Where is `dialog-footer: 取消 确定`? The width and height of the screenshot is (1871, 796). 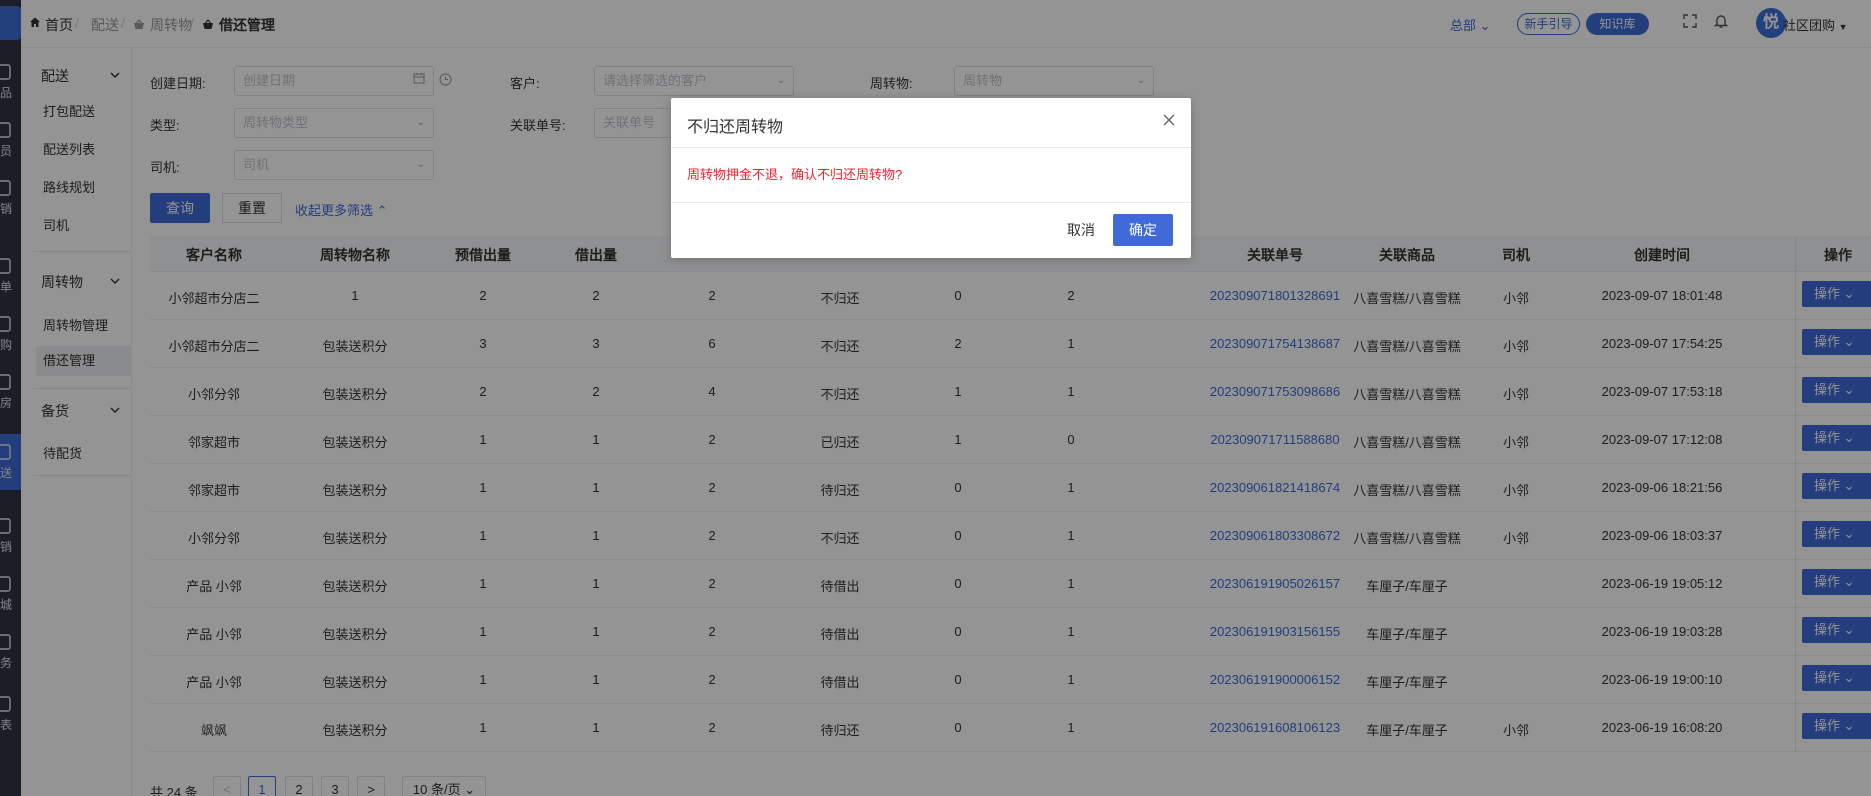
dialog-footer: 取消 确定 is located at coordinates (931, 230).